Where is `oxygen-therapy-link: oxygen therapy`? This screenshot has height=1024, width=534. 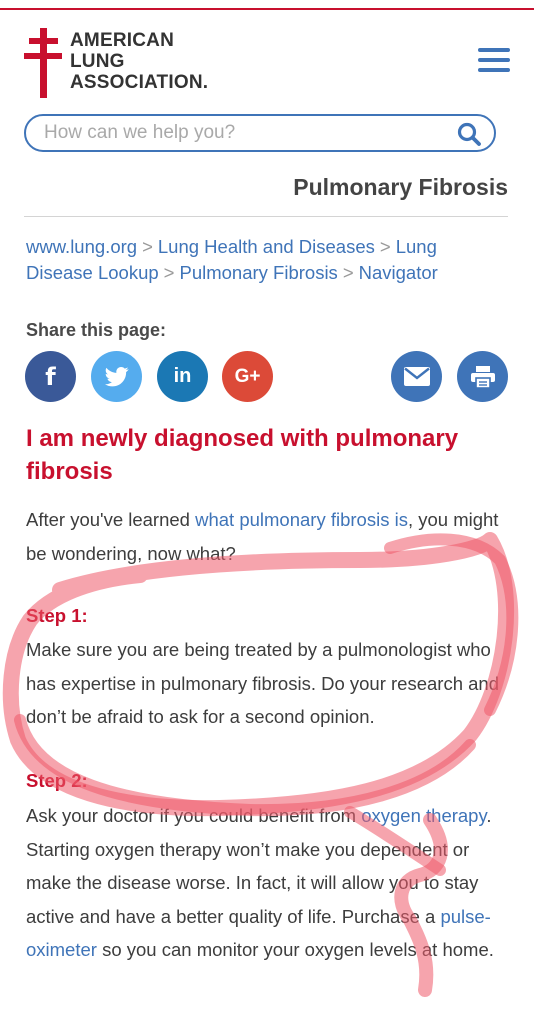
oxygen-therapy-link: oxygen therapy is located at coordinates (423, 815).